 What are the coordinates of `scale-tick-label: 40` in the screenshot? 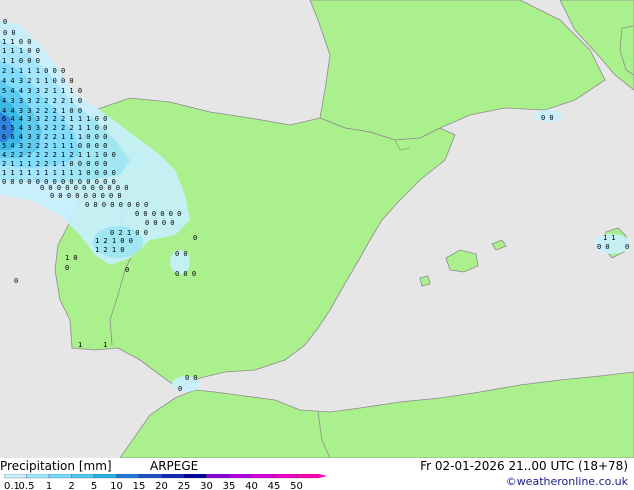 It's located at (251, 485).